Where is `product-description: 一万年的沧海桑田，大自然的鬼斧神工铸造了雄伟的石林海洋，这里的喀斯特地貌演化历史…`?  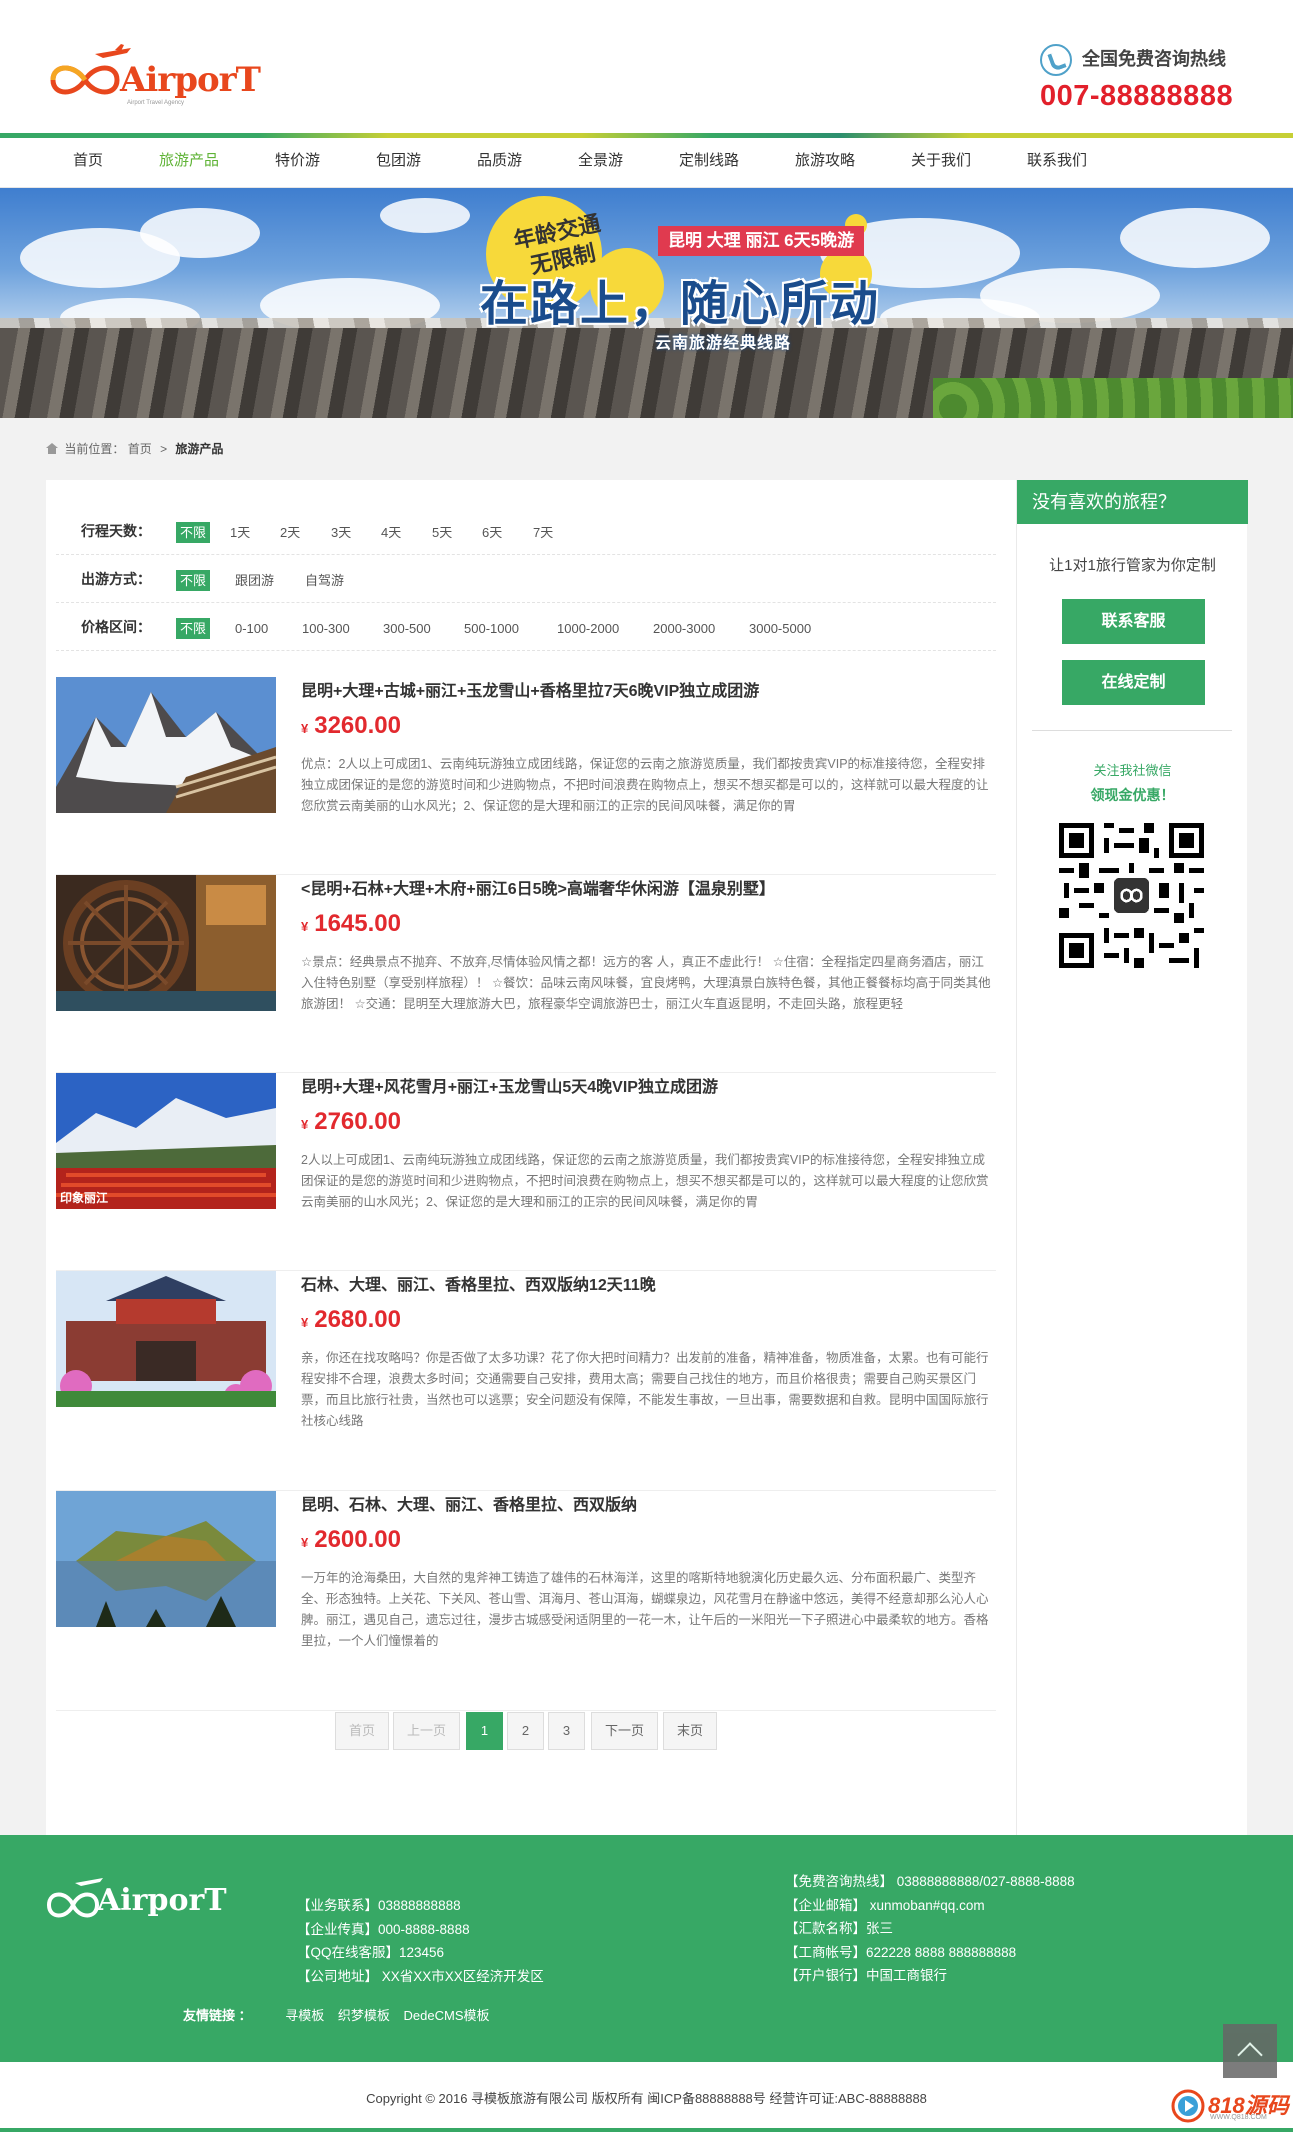 product-description: 一万年的沧海桑田，大自然的鬼斧神工铸造了雄伟的石林海洋，这里的喀斯特地貌演化历史… is located at coordinates (645, 1609).